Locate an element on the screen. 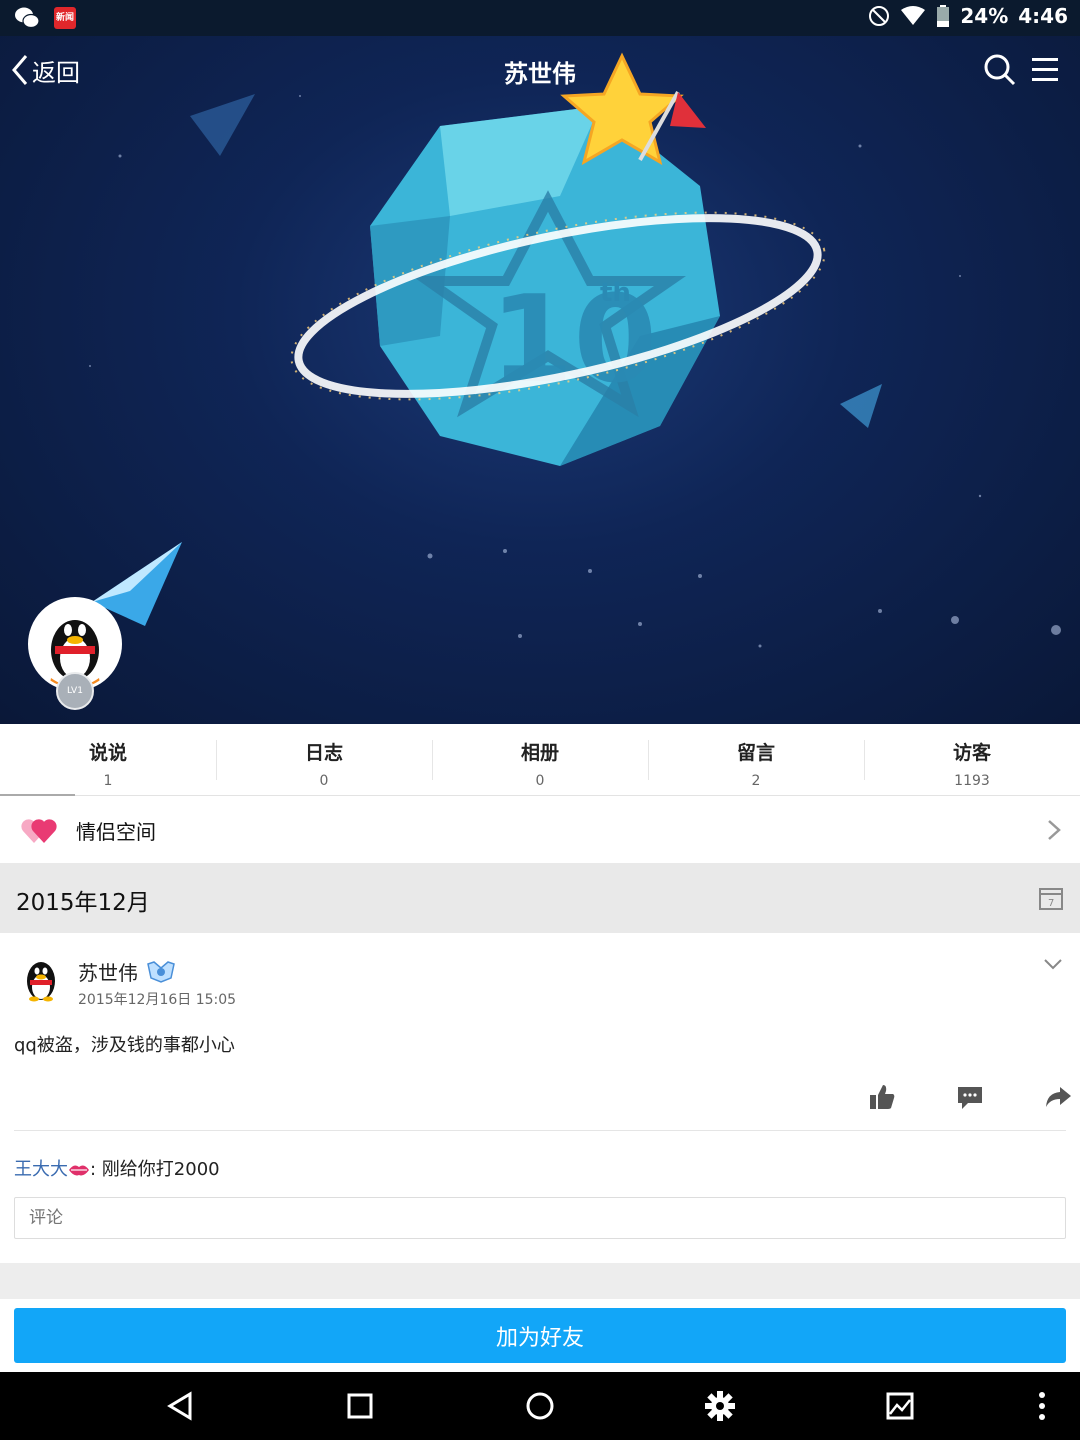 This screenshot has height=1440, width=1080. add-friend-button: 加为好友 is located at coordinates (540, 1335).